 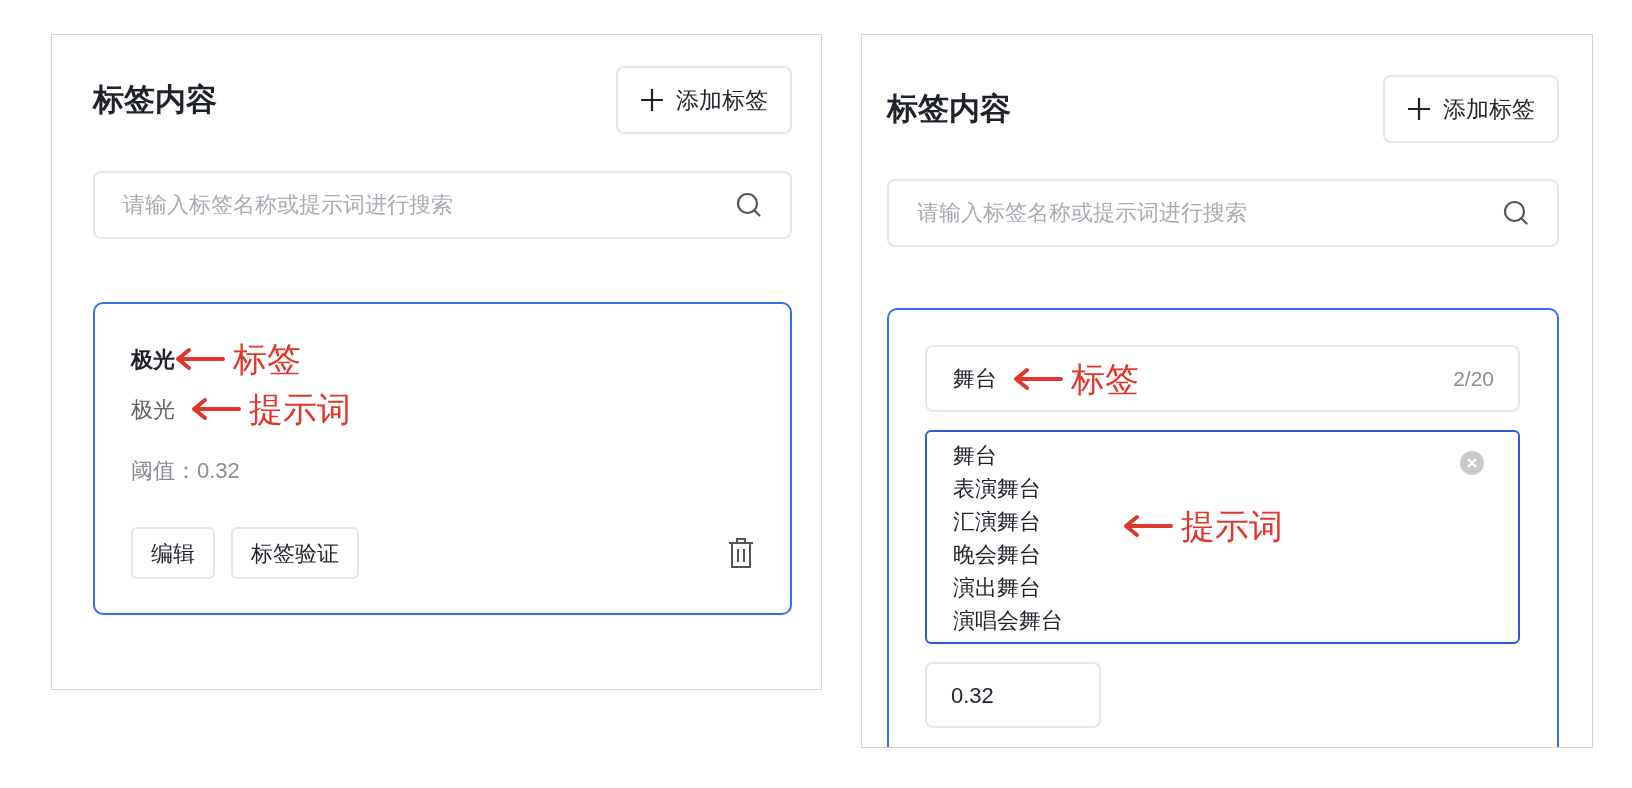 I want to click on tag-name: 极光, so click(x=153, y=359).